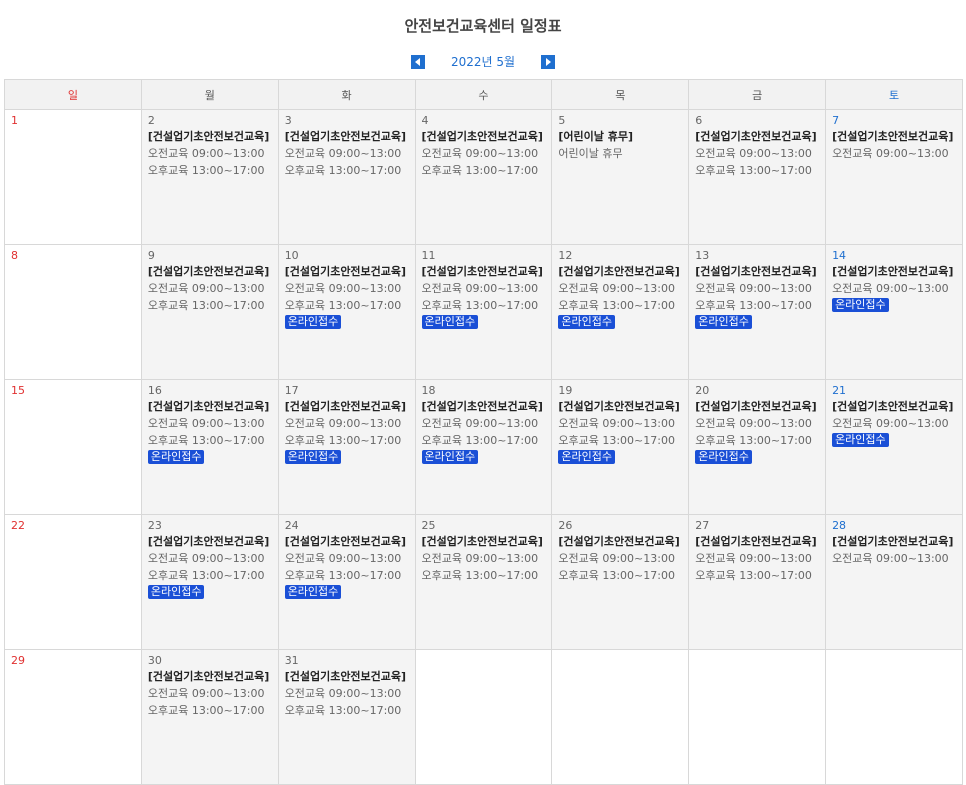  I want to click on calendar-day-cell: 14 [건설업기초안전보건교육] 오전교육 09:00~13:00 온라인접수, so click(894, 312).